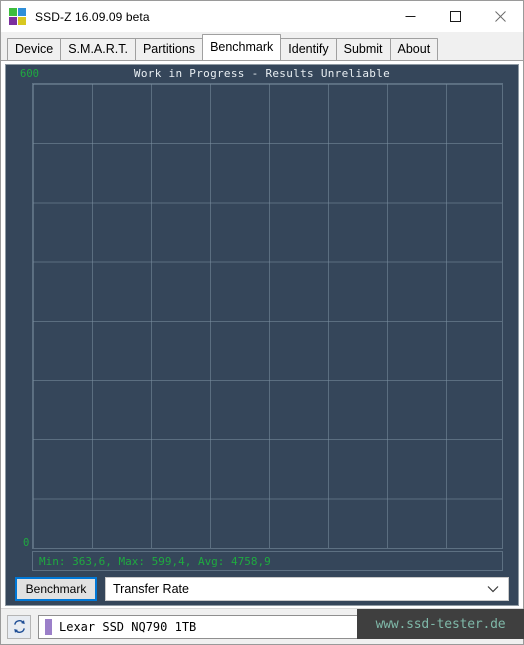 Image resolution: width=524 pixels, height=645 pixels. I want to click on minimize-button, so click(410, 16).